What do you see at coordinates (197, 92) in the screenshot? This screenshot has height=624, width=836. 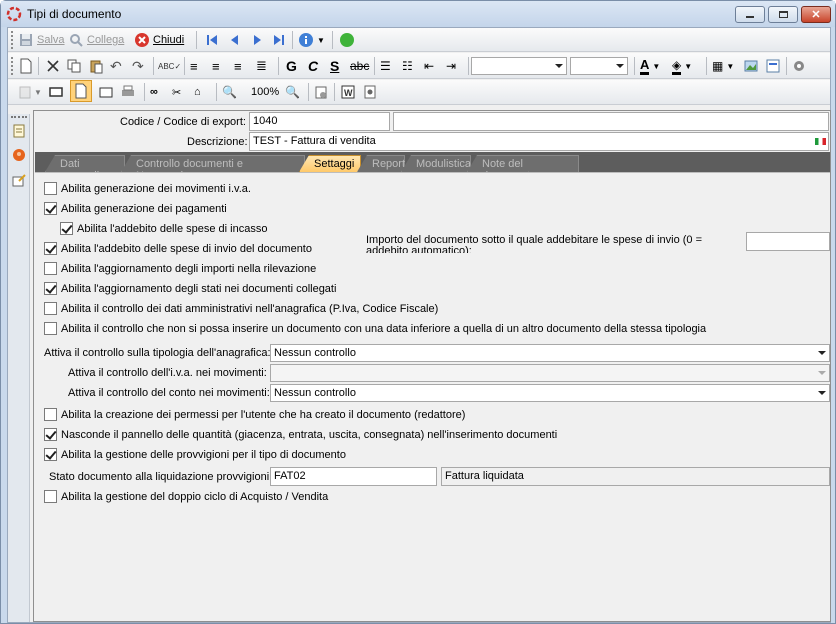 I see `goto-button: ⌂` at bounding box center [197, 92].